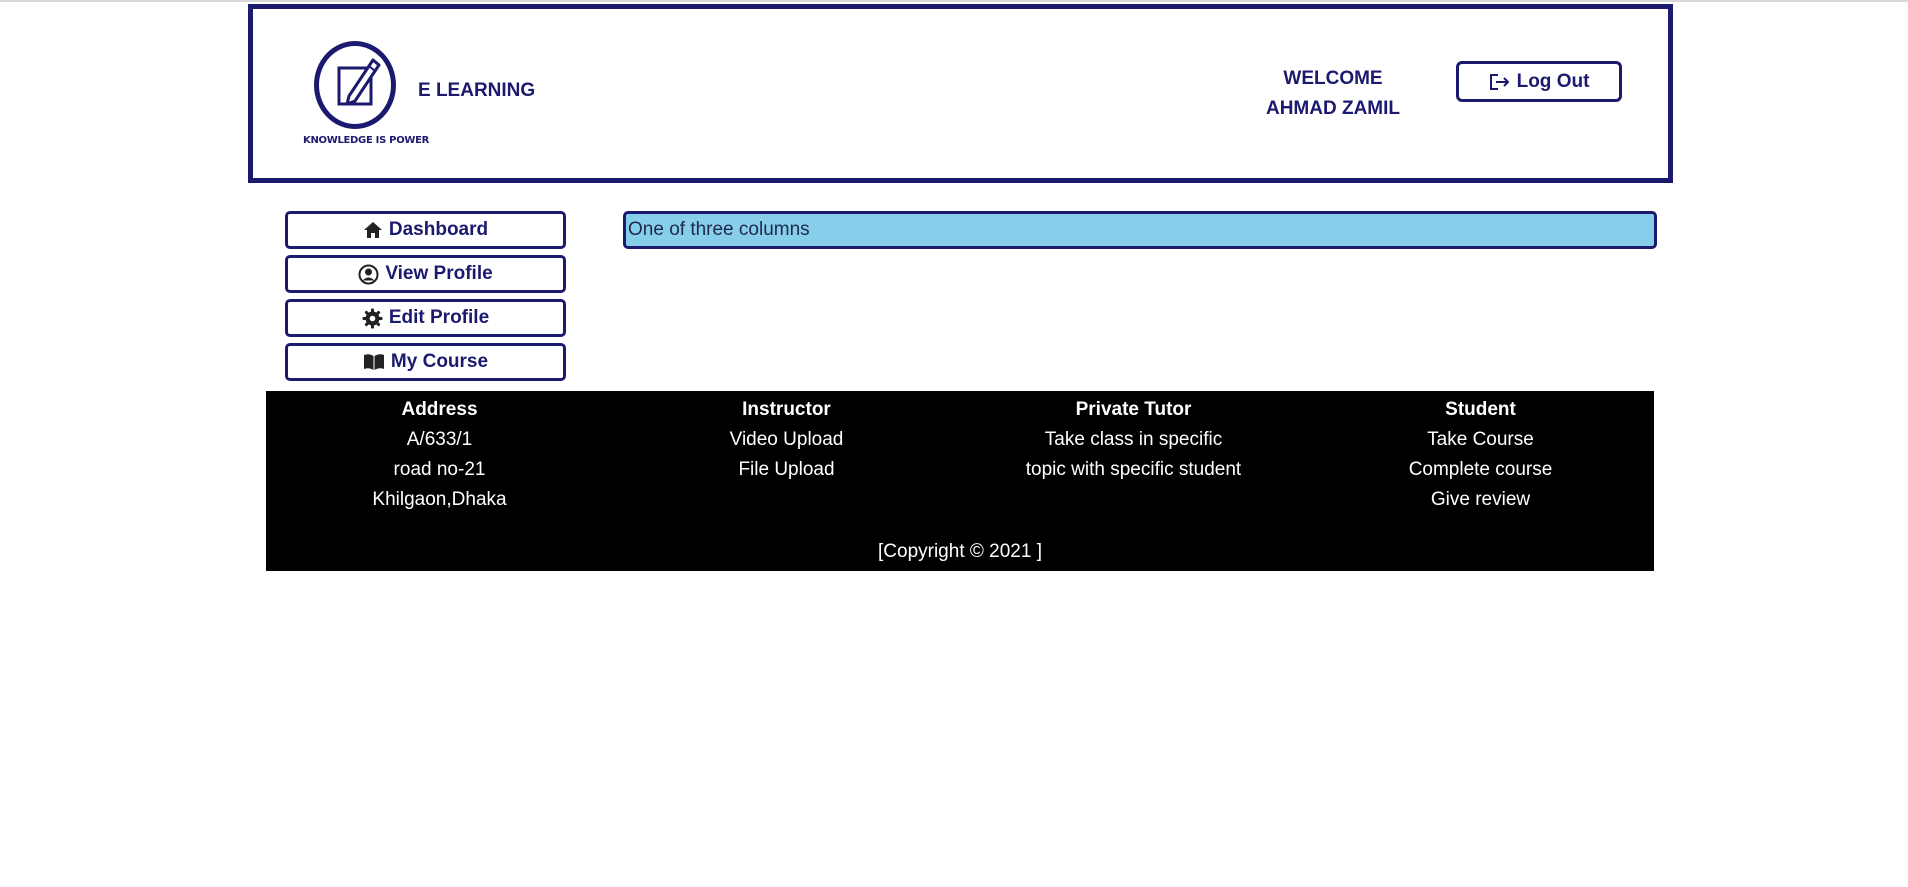 The image size is (1908, 887). What do you see at coordinates (1480, 409) in the screenshot?
I see `footer-heading: Student` at bounding box center [1480, 409].